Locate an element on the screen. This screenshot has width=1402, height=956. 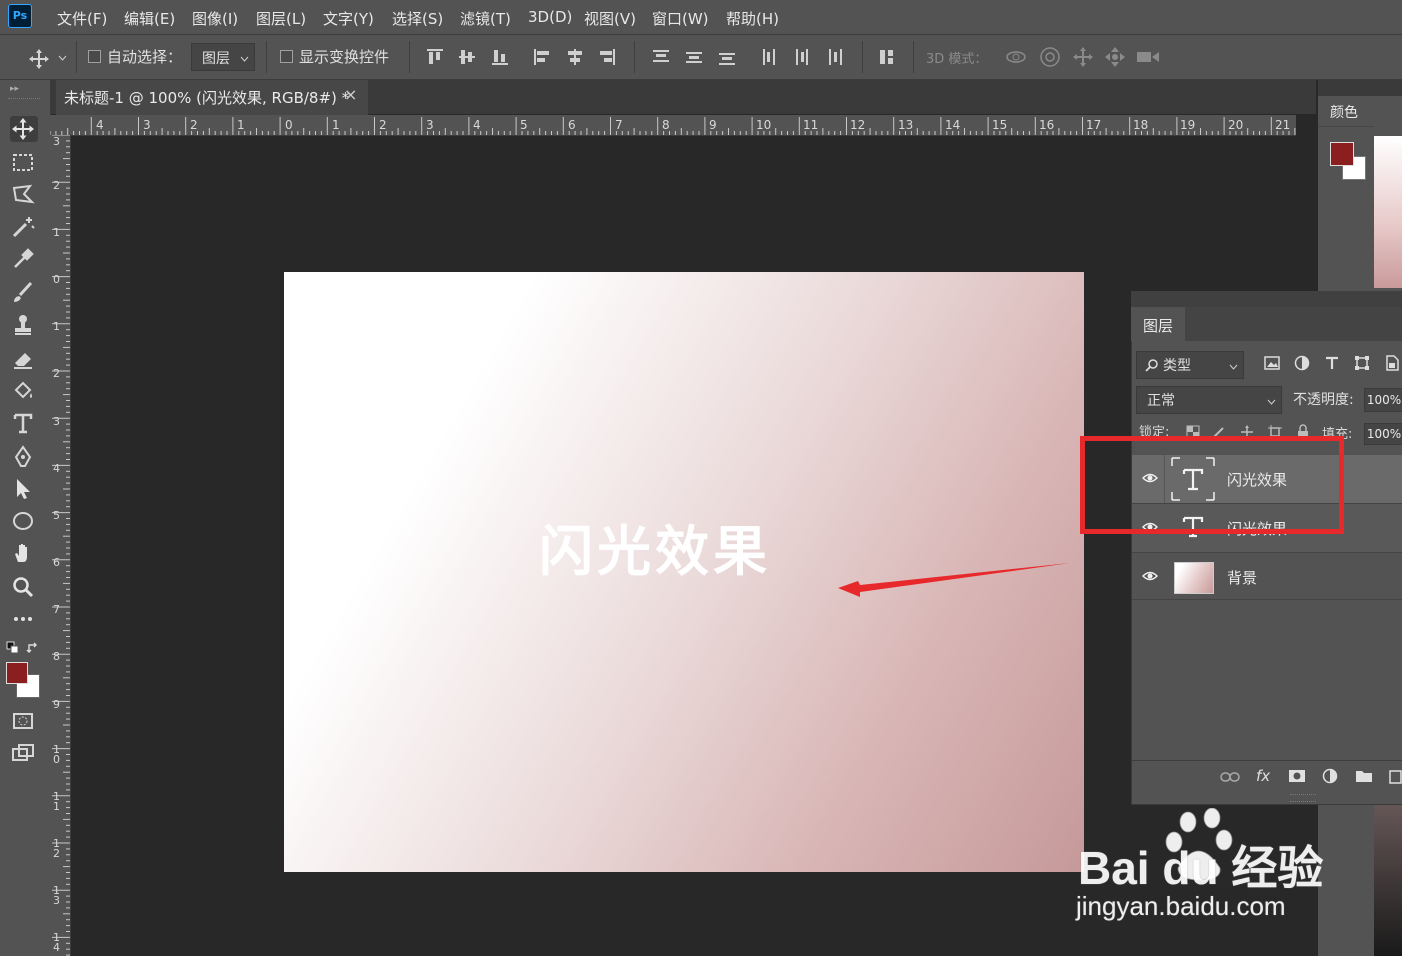
orbit-3d-icon is located at coordinates (1016, 57).